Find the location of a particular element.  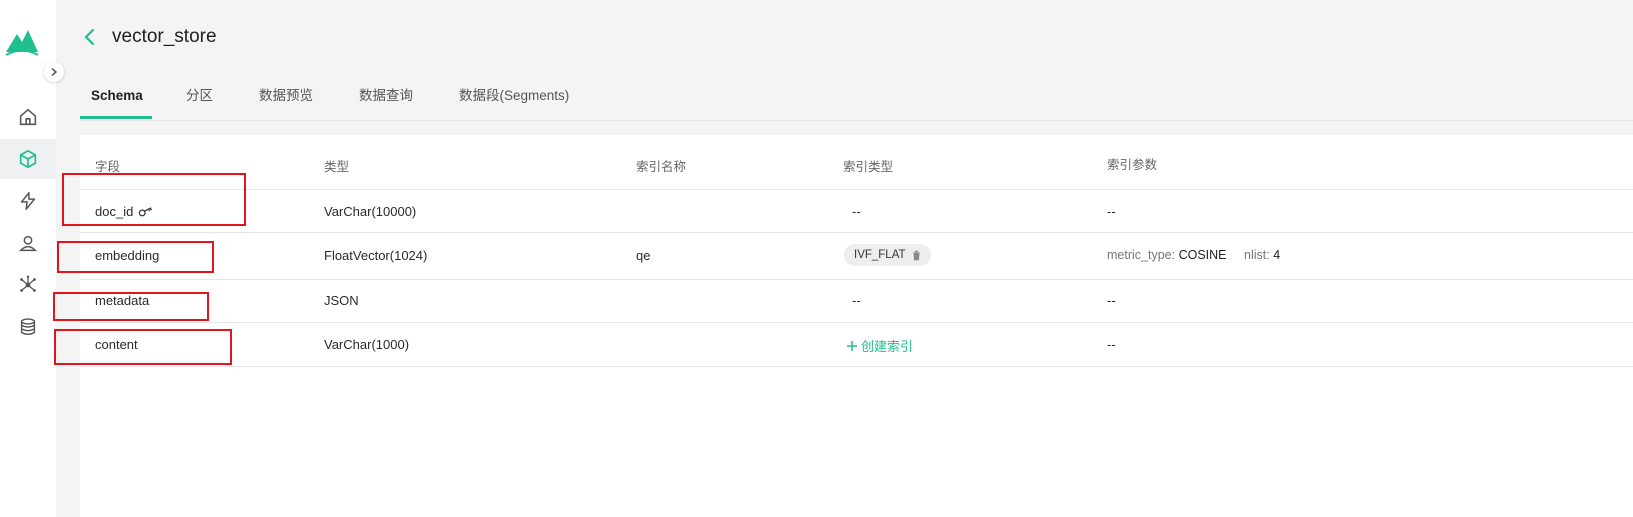

field-name: embedding is located at coordinates (127, 255).